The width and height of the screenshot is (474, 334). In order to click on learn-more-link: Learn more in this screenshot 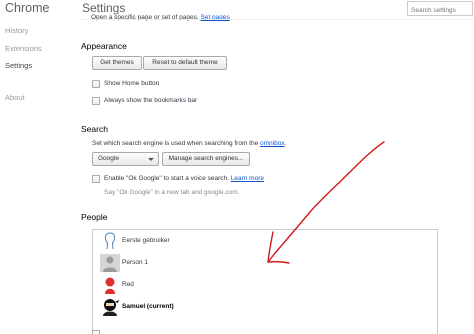, I will do `click(247, 178)`.